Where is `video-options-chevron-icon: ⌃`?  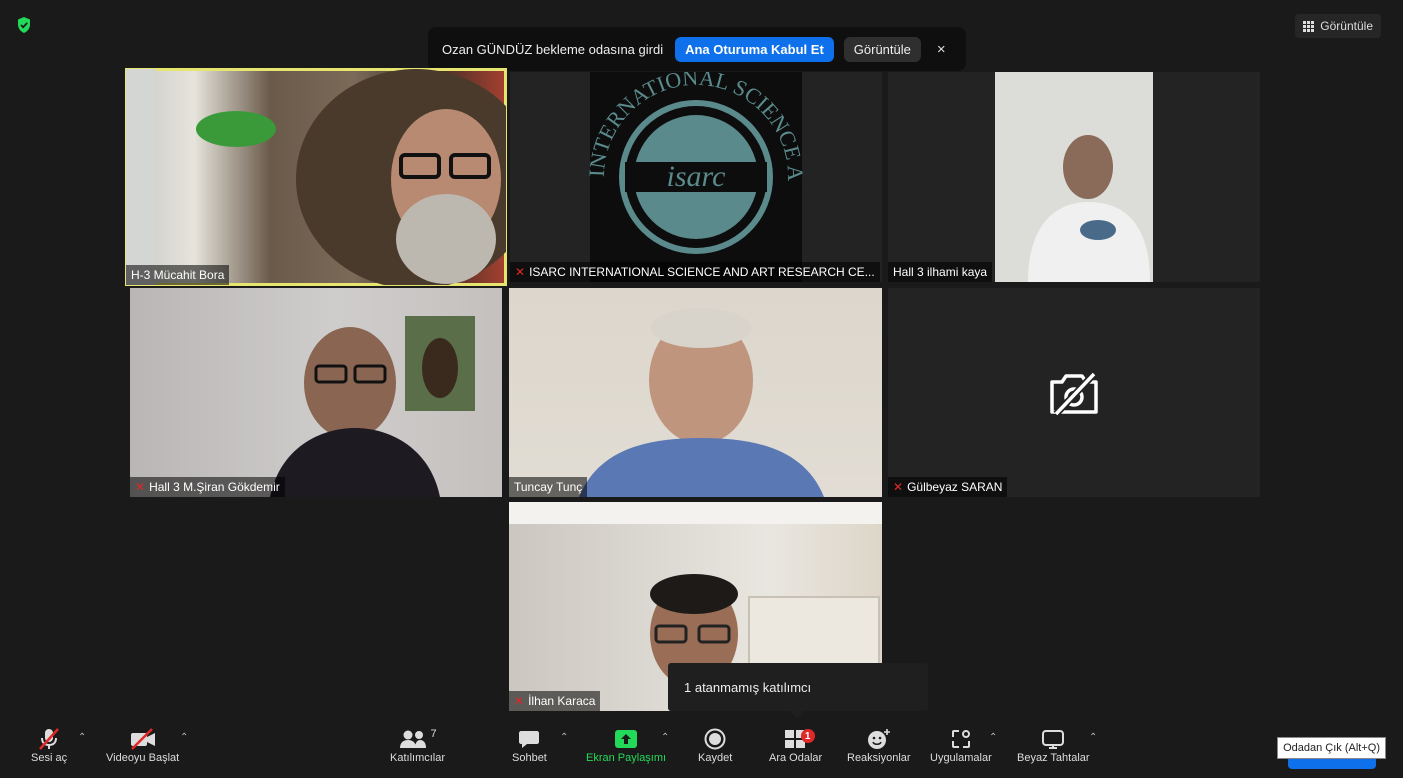 video-options-chevron-icon: ⌃ is located at coordinates (184, 737).